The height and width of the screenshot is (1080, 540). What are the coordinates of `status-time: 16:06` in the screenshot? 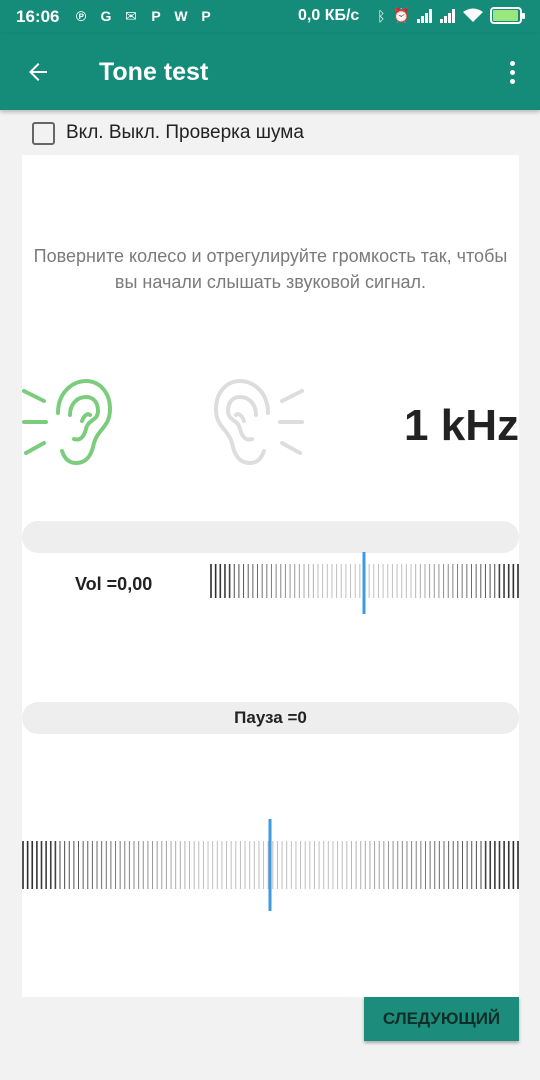 It's located at (38, 16).